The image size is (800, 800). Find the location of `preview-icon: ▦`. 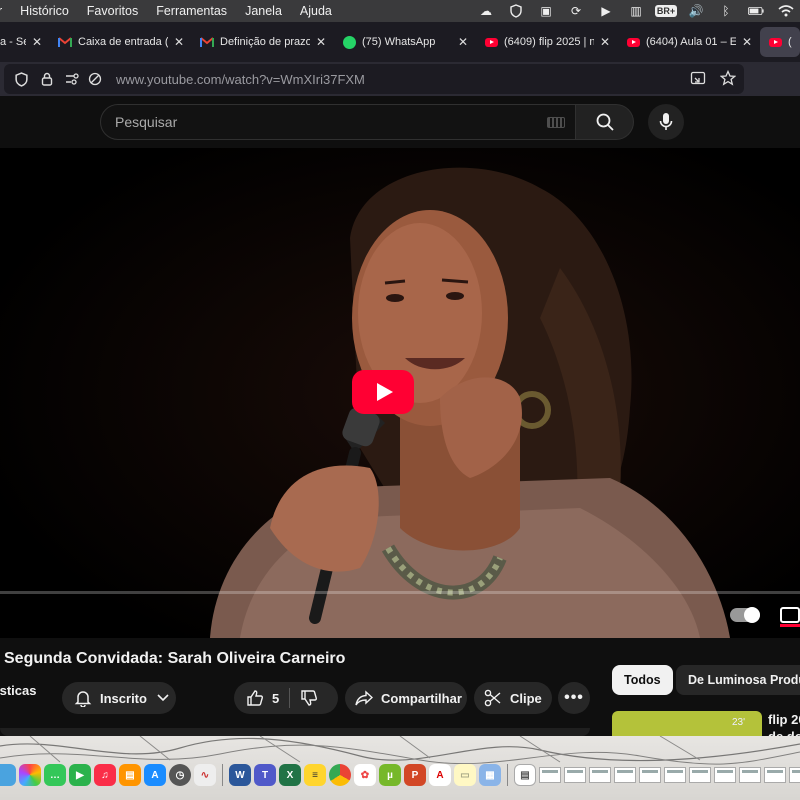

preview-icon: ▦ is located at coordinates (490, 775).